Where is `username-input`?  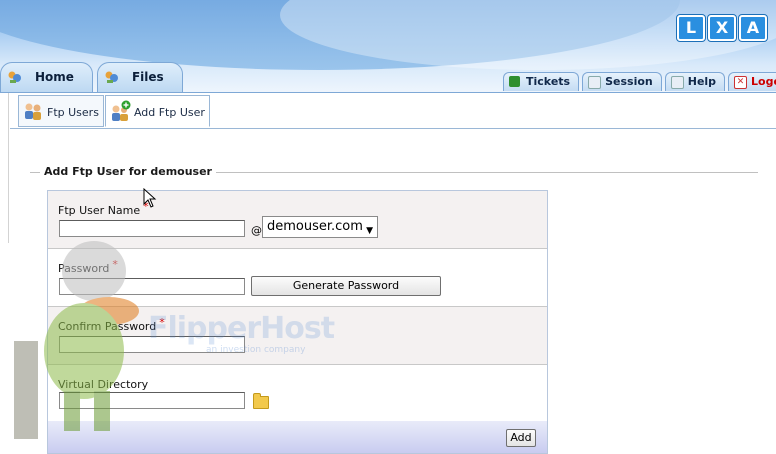 username-input is located at coordinates (152, 228).